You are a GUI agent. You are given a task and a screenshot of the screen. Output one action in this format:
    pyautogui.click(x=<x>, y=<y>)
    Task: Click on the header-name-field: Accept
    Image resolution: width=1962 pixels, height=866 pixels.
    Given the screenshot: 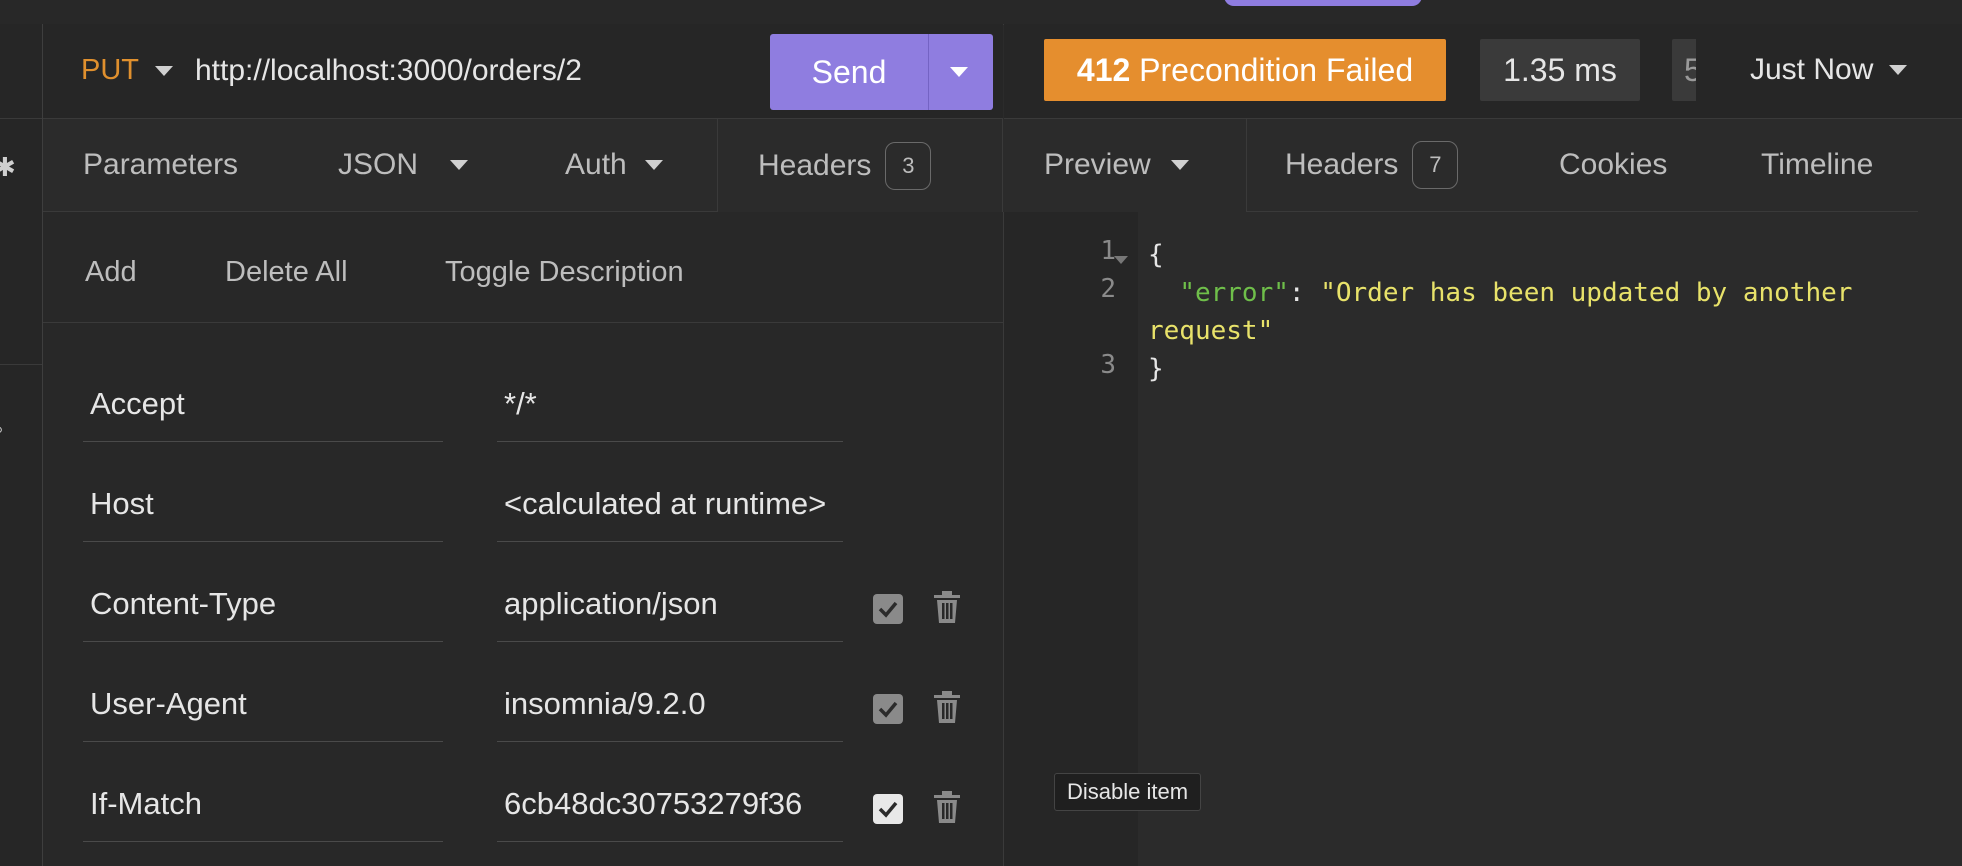 What is the action you would take?
    pyautogui.click(x=263, y=412)
    